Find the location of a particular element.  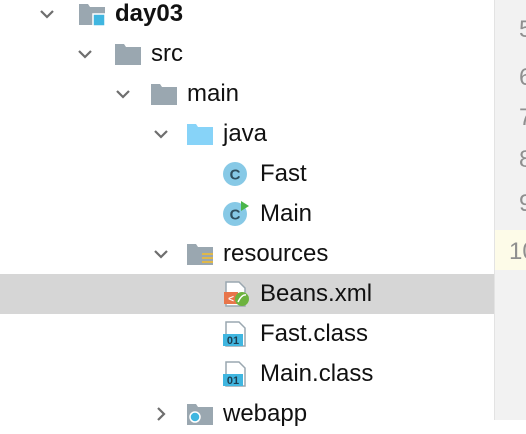

tree-item-java: java is located at coordinates (247, 134).